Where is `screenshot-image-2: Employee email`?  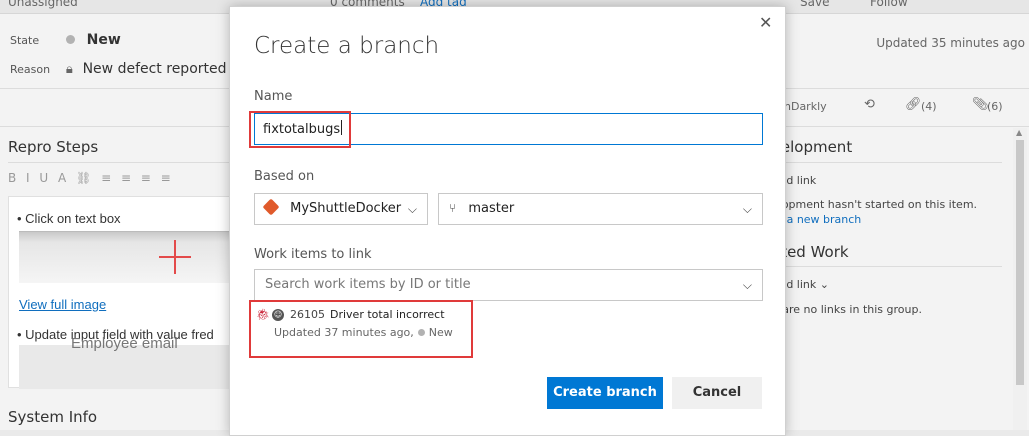 screenshot-image-2: Employee email is located at coordinates (125, 362).